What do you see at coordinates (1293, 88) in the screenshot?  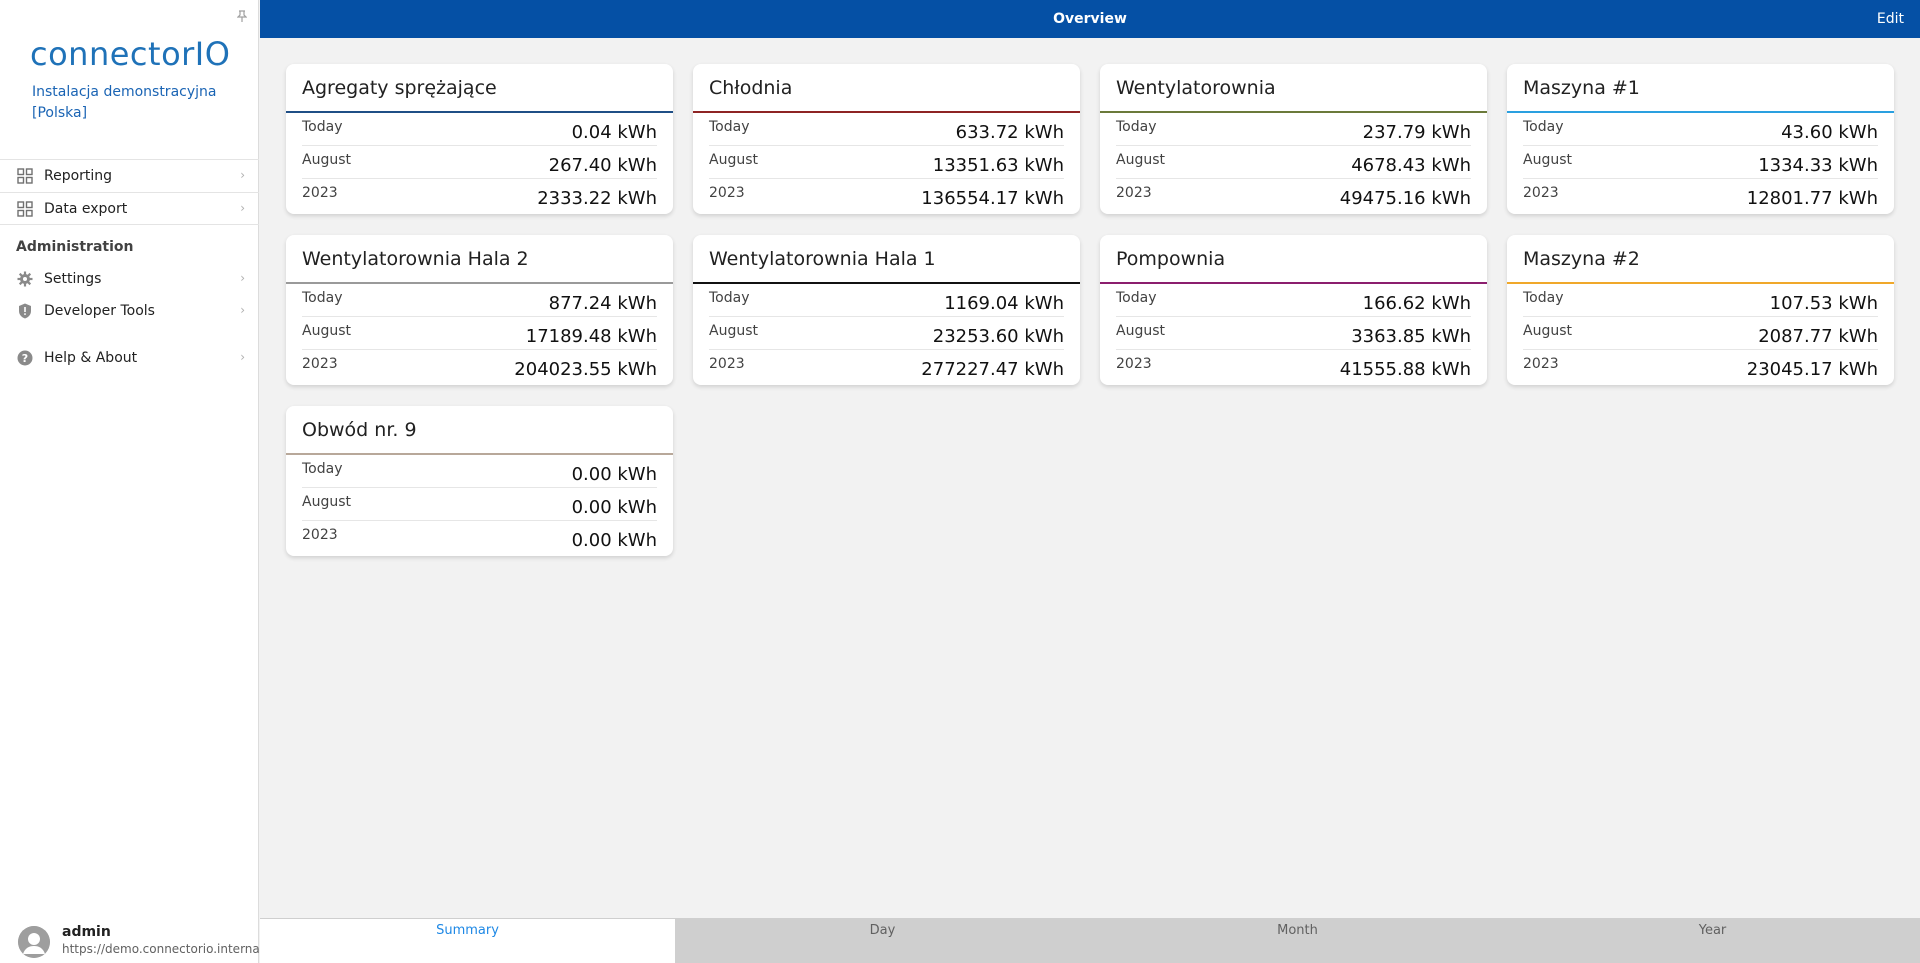 I see `card-title: Wentylatorownia` at bounding box center [1293, 88].